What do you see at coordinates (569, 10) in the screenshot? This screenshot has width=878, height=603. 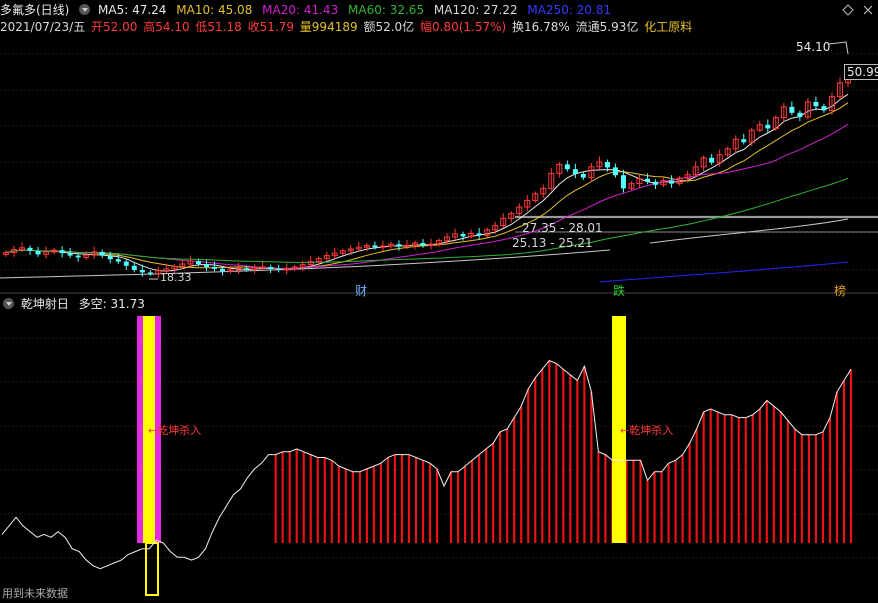 I see `ma250-label: MA250: 20.81` at bounding box center [569, 10].